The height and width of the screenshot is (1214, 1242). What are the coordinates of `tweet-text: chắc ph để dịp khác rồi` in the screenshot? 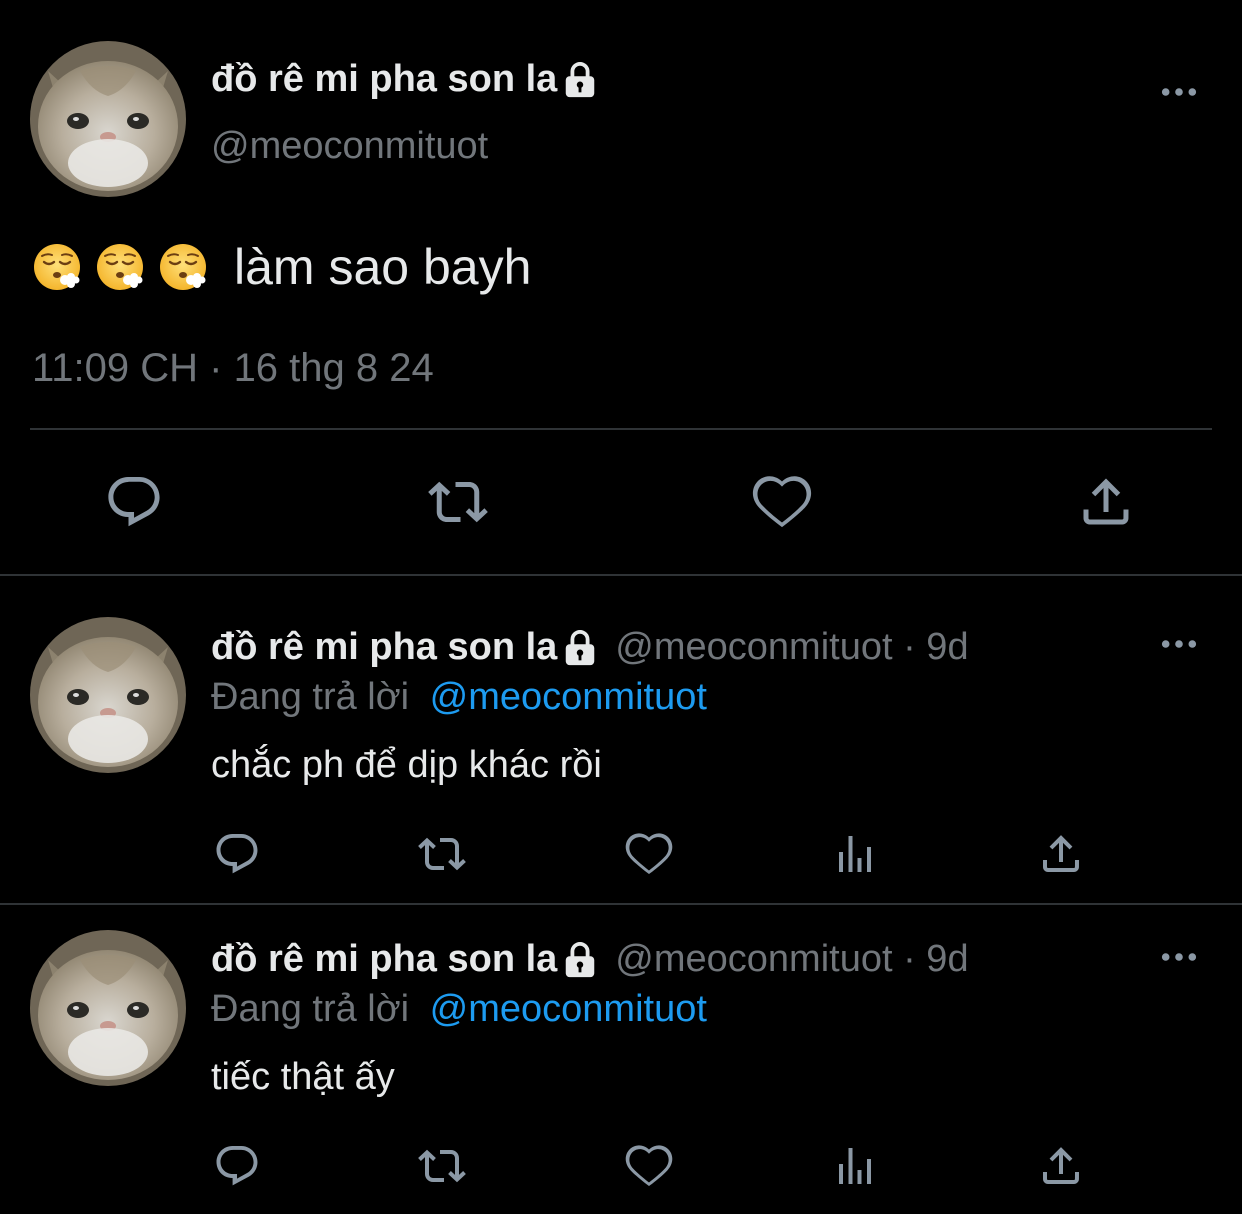 It's located at (406, 765).